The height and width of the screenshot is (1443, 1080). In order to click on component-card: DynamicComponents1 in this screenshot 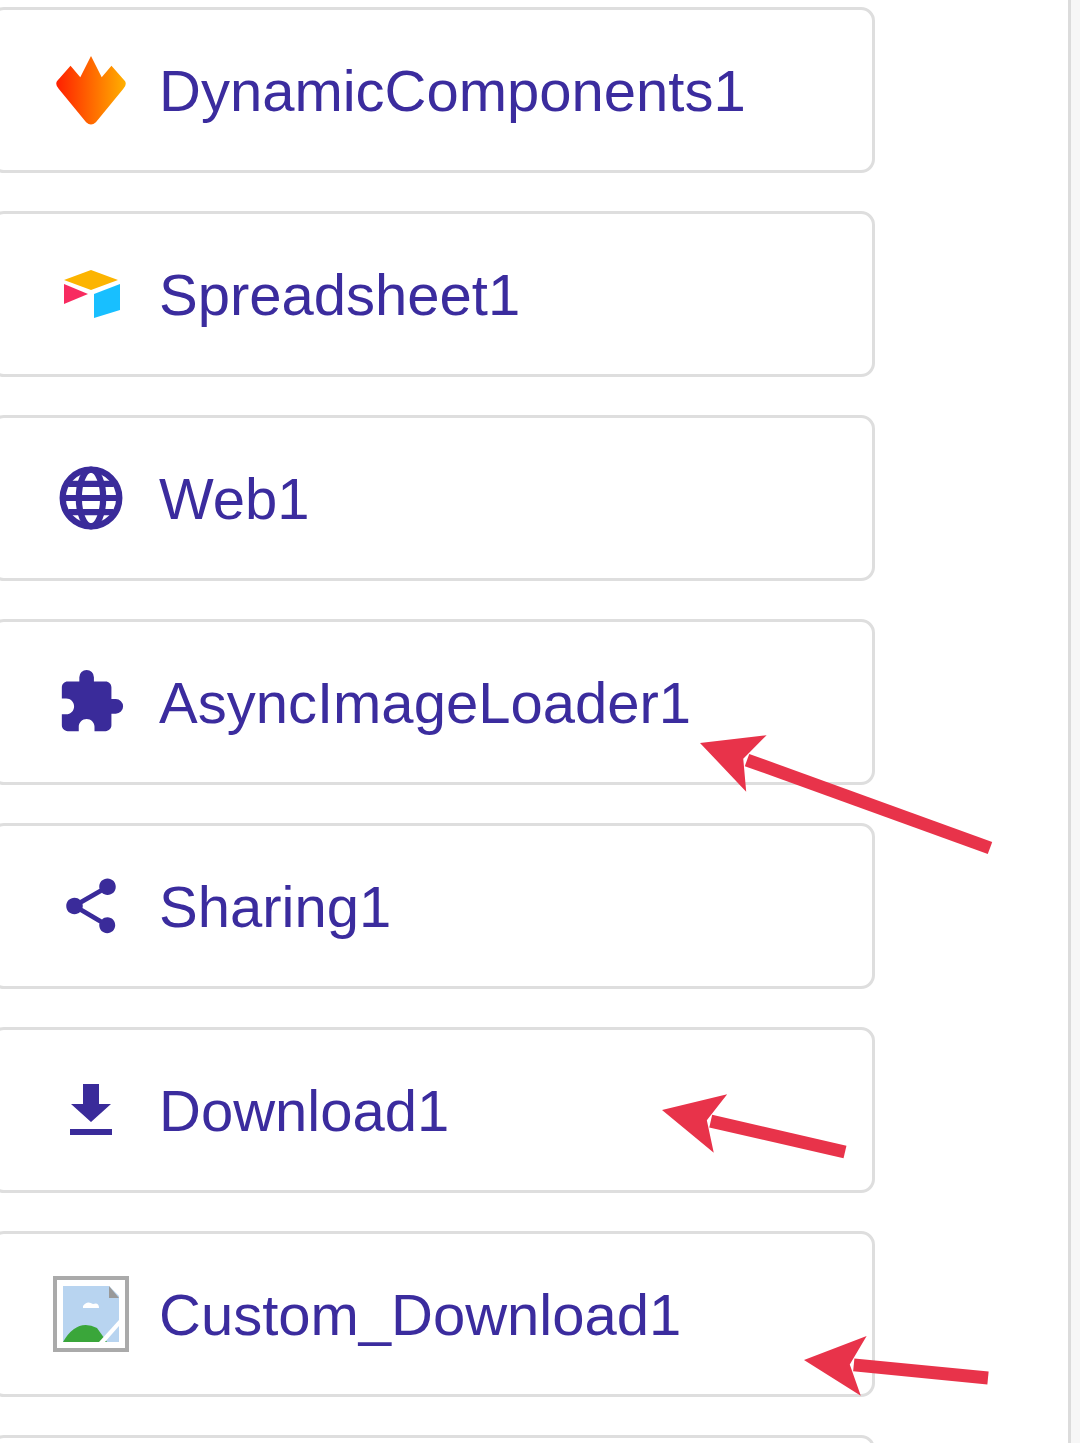, I will do `click(437, 90)`.